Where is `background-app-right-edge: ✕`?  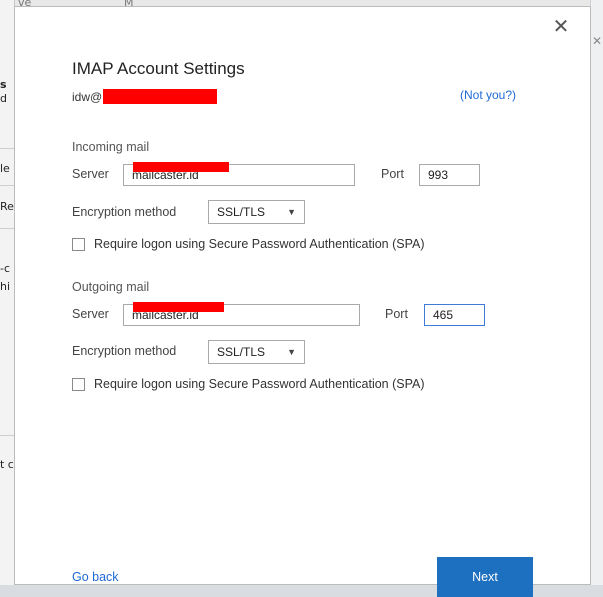 background-app-right-edge: ✕ is located at coordinates (596, 292).